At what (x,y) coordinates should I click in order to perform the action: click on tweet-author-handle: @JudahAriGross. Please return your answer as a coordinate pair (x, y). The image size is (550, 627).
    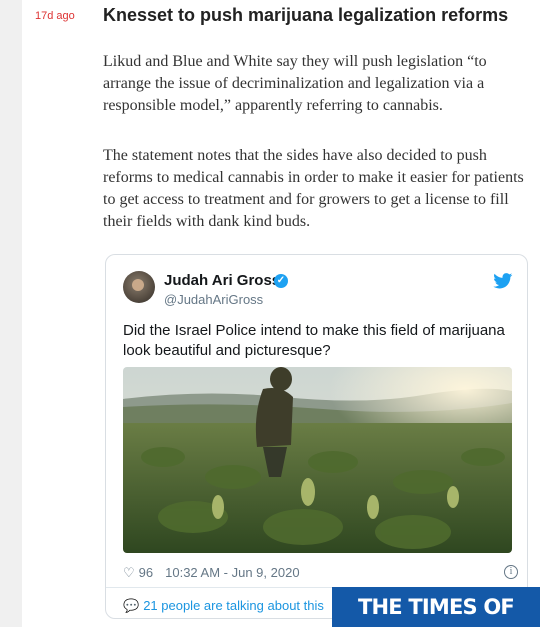
    Looking at the image, I should click on (213, 299).